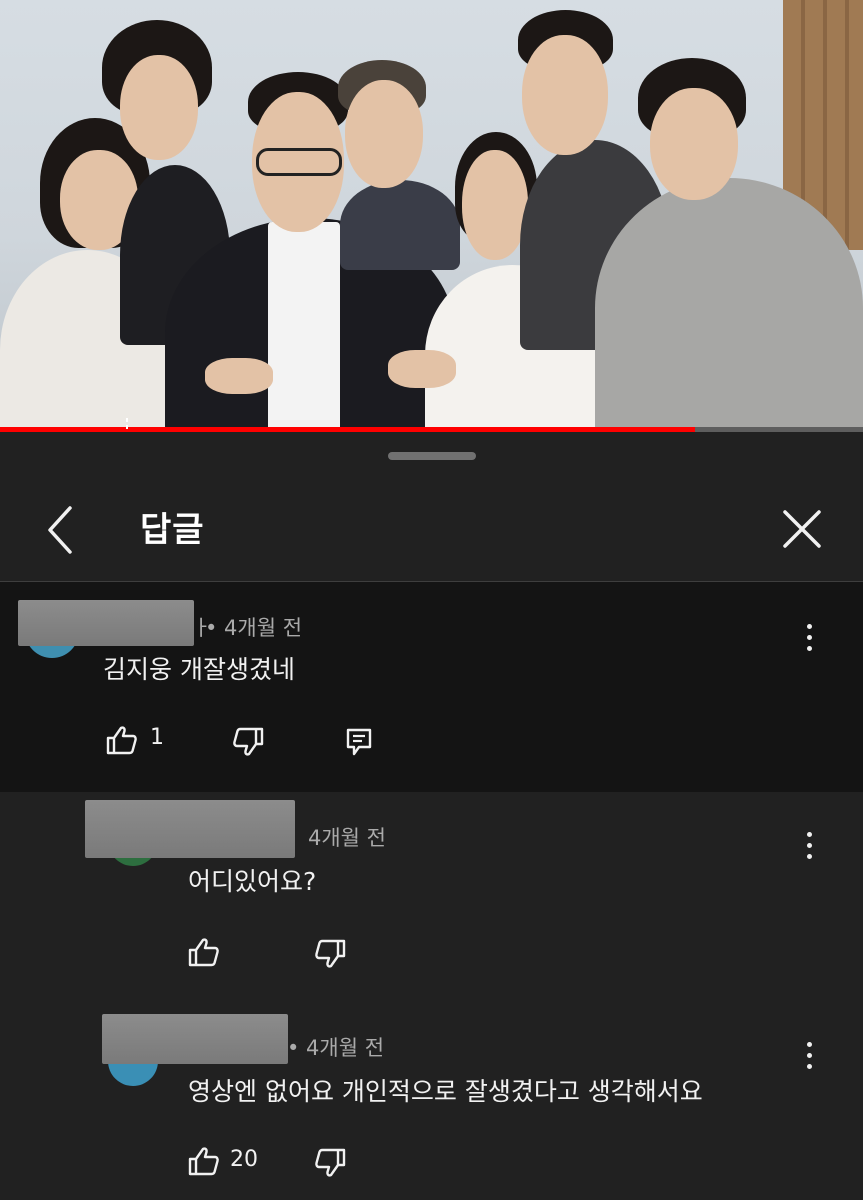  I want to click on like-count: 20, so click(244, 1159).